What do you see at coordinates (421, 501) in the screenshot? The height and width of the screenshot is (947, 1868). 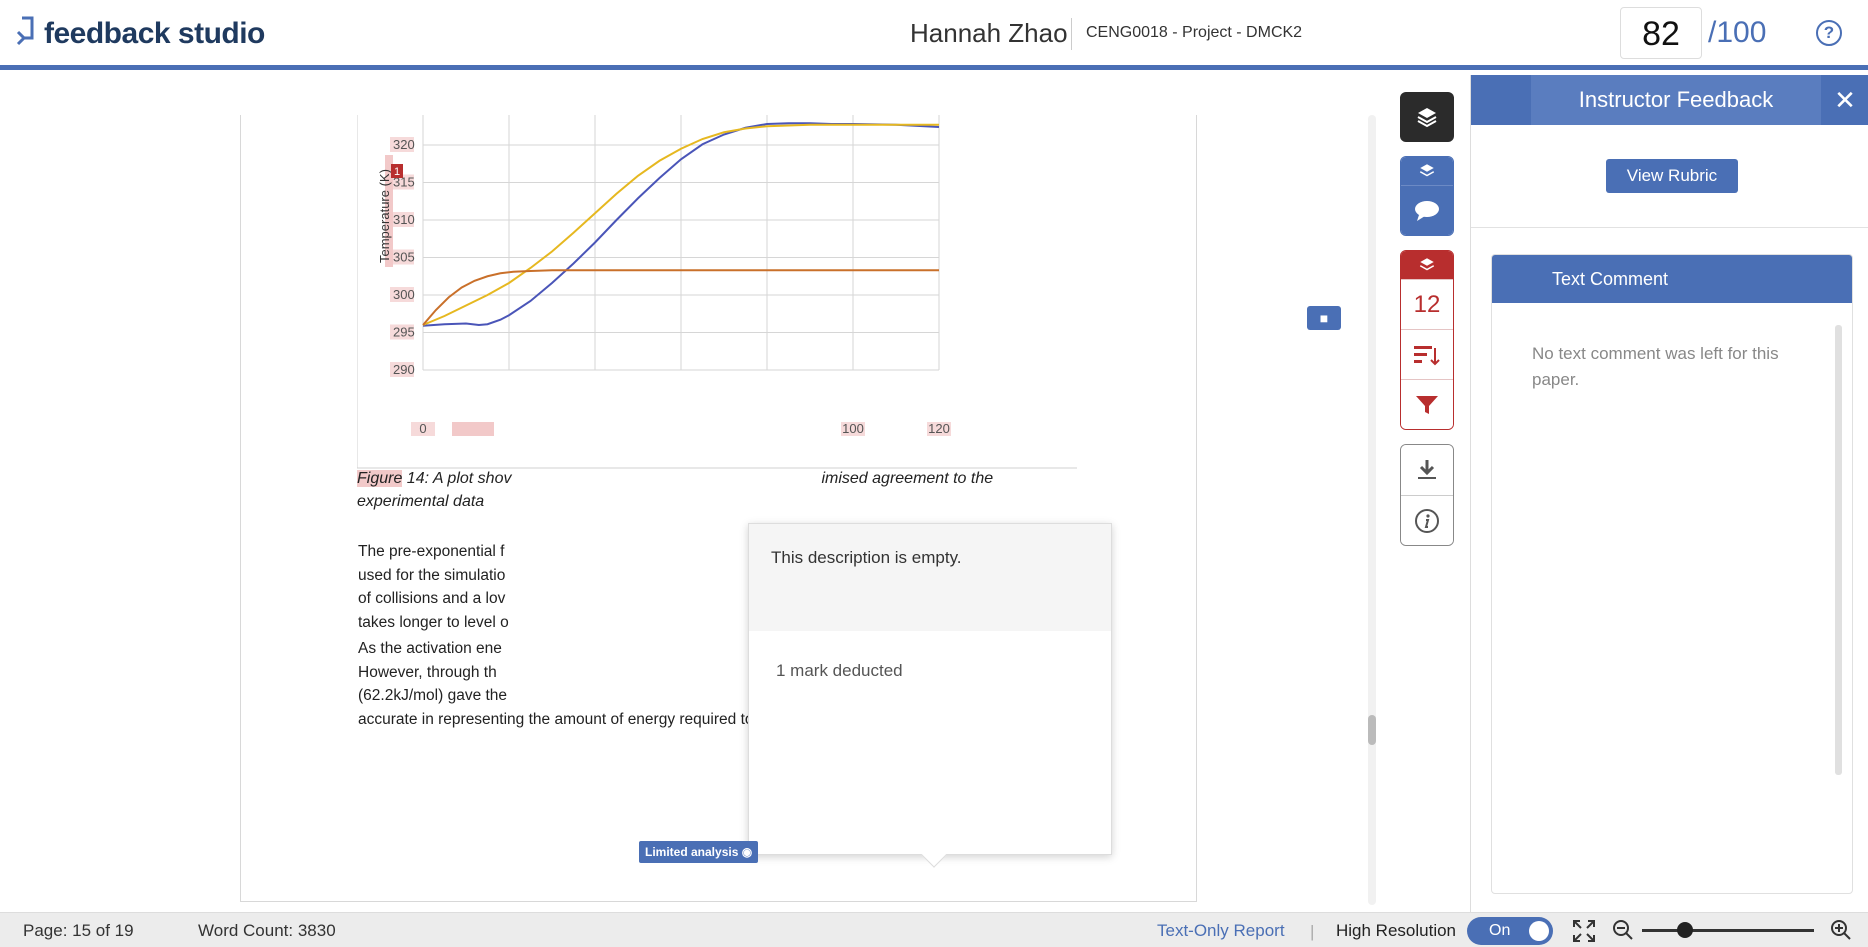 I see `figure-caption-line2: experimental data` at bounding box center [421, 501].